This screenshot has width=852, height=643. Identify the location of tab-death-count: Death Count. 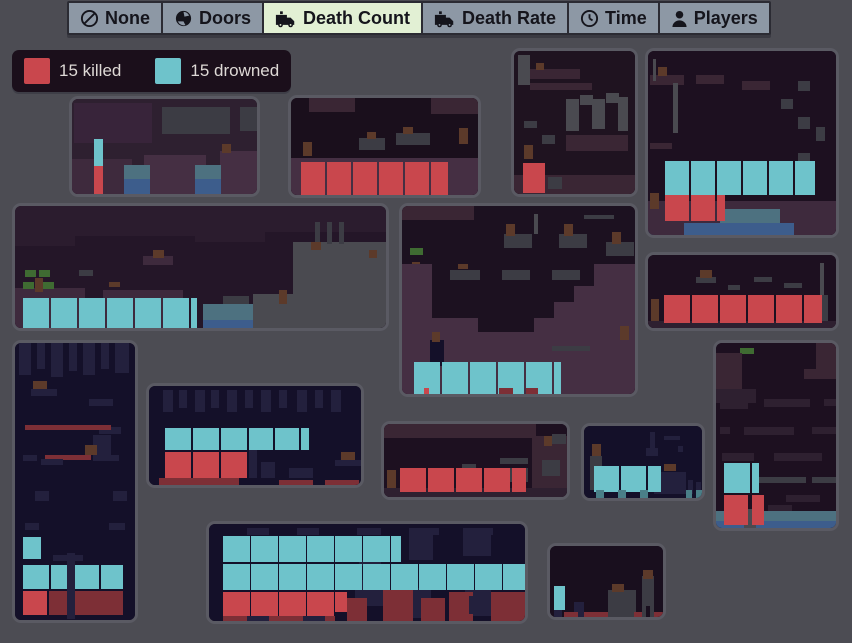
(344, 18).